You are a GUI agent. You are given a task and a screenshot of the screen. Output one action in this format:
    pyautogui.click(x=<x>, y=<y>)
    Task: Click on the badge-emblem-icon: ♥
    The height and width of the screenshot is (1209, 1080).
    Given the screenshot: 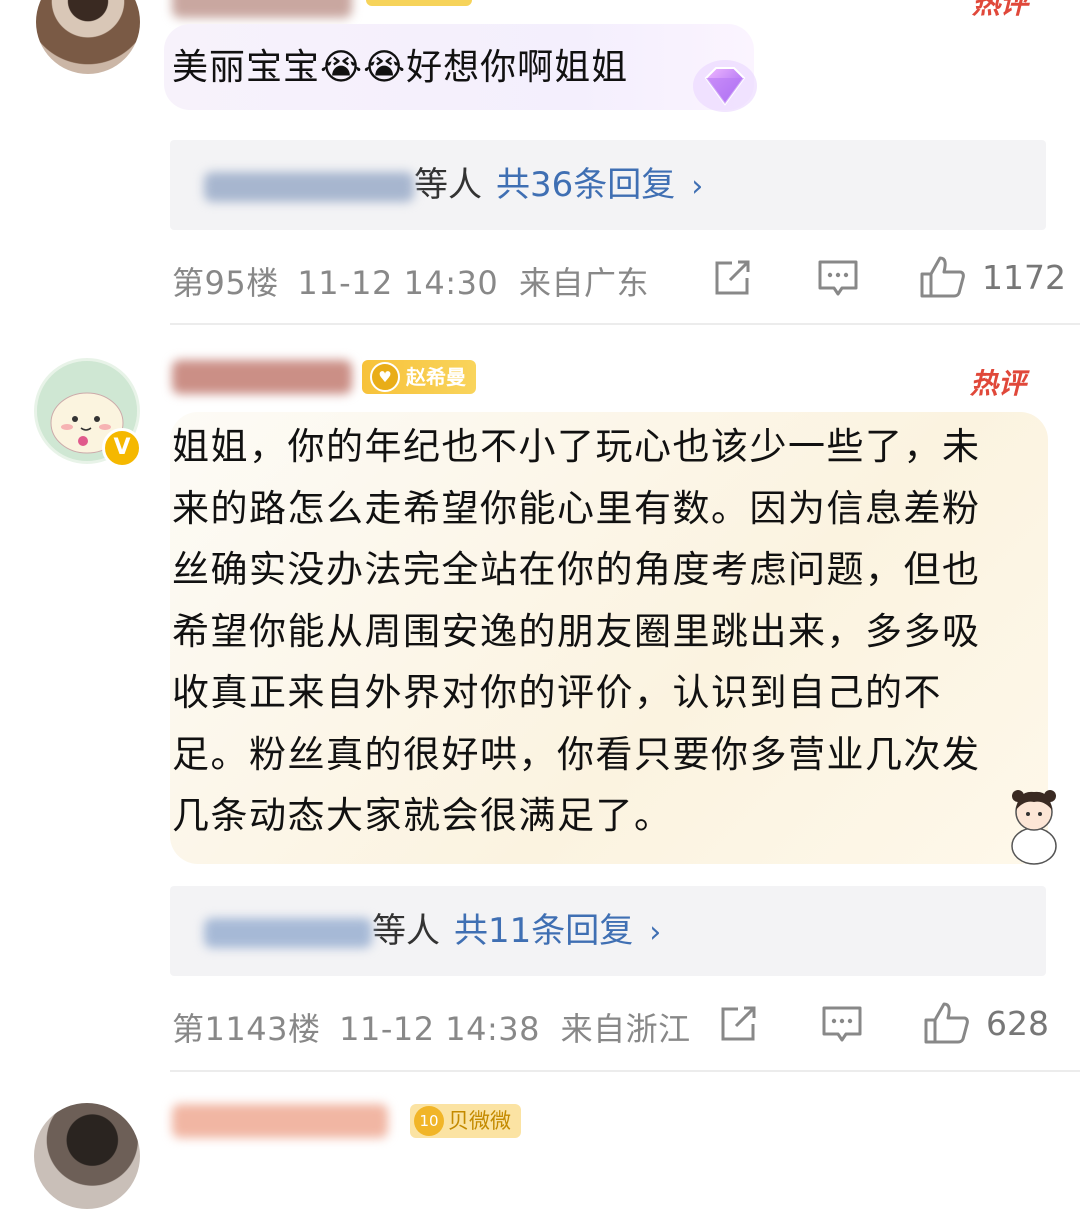 What is the action you would take?
    pyautogui.click(x=385, y=377)
    